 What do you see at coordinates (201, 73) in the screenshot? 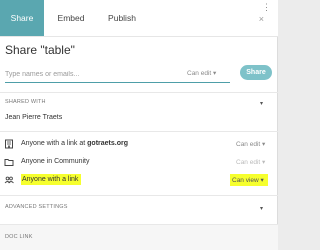
I see `invite-permission-dropdown: Can edit ▾` at bounding box center [201, 73].